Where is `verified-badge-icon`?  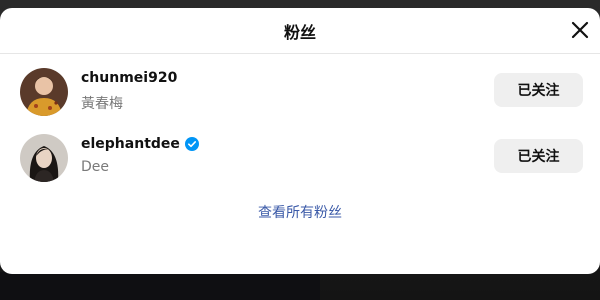 verified-badge-icon is located at coordinates (191, 144).